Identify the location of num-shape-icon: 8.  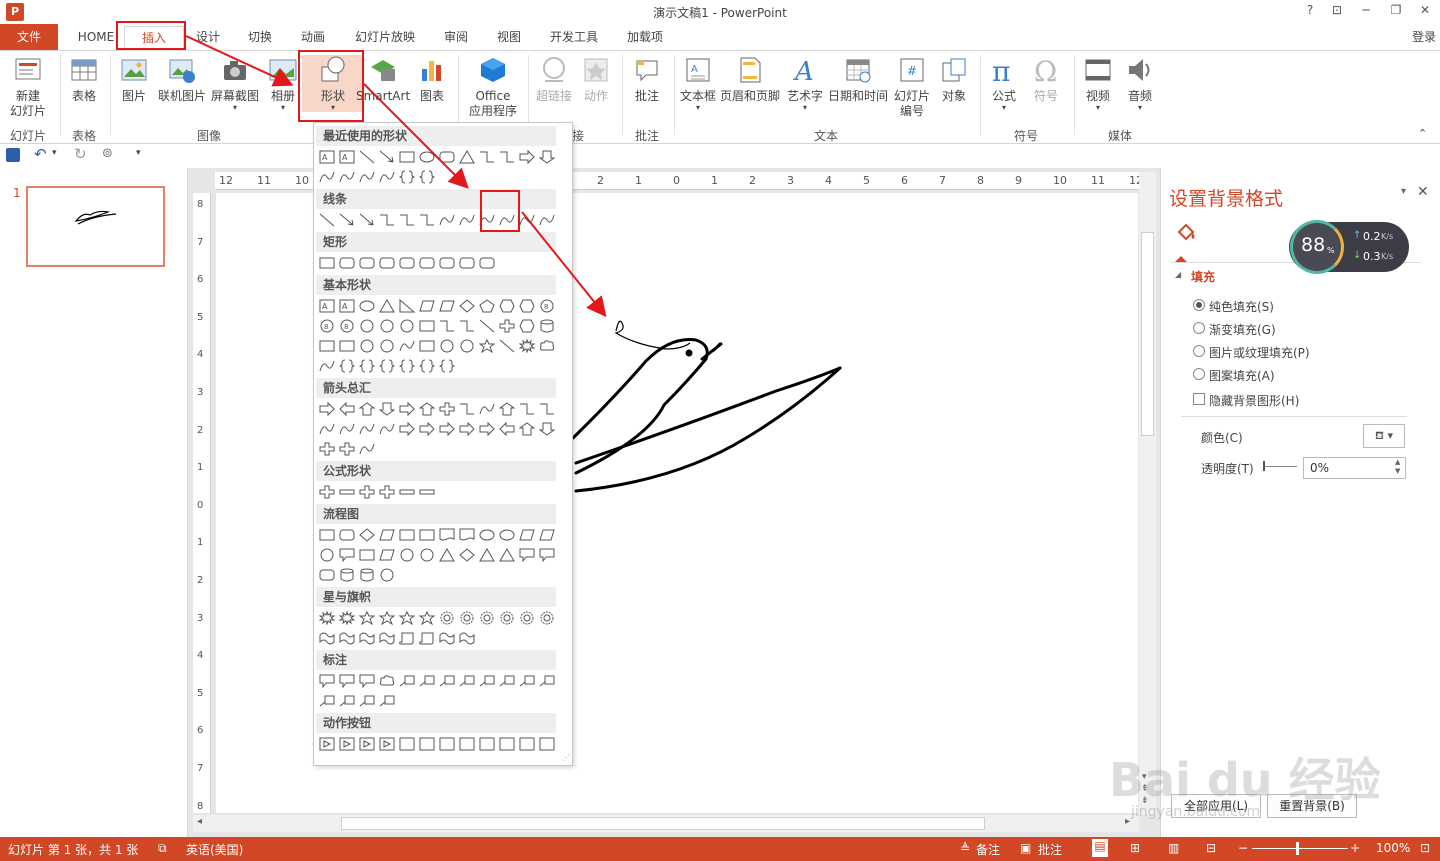
(347, 326).